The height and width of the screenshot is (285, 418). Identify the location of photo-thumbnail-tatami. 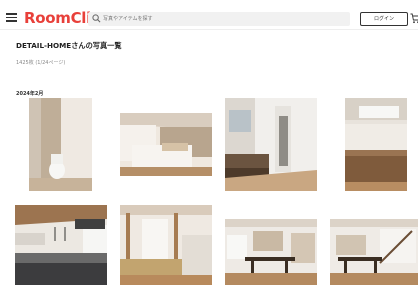
(166, 245).